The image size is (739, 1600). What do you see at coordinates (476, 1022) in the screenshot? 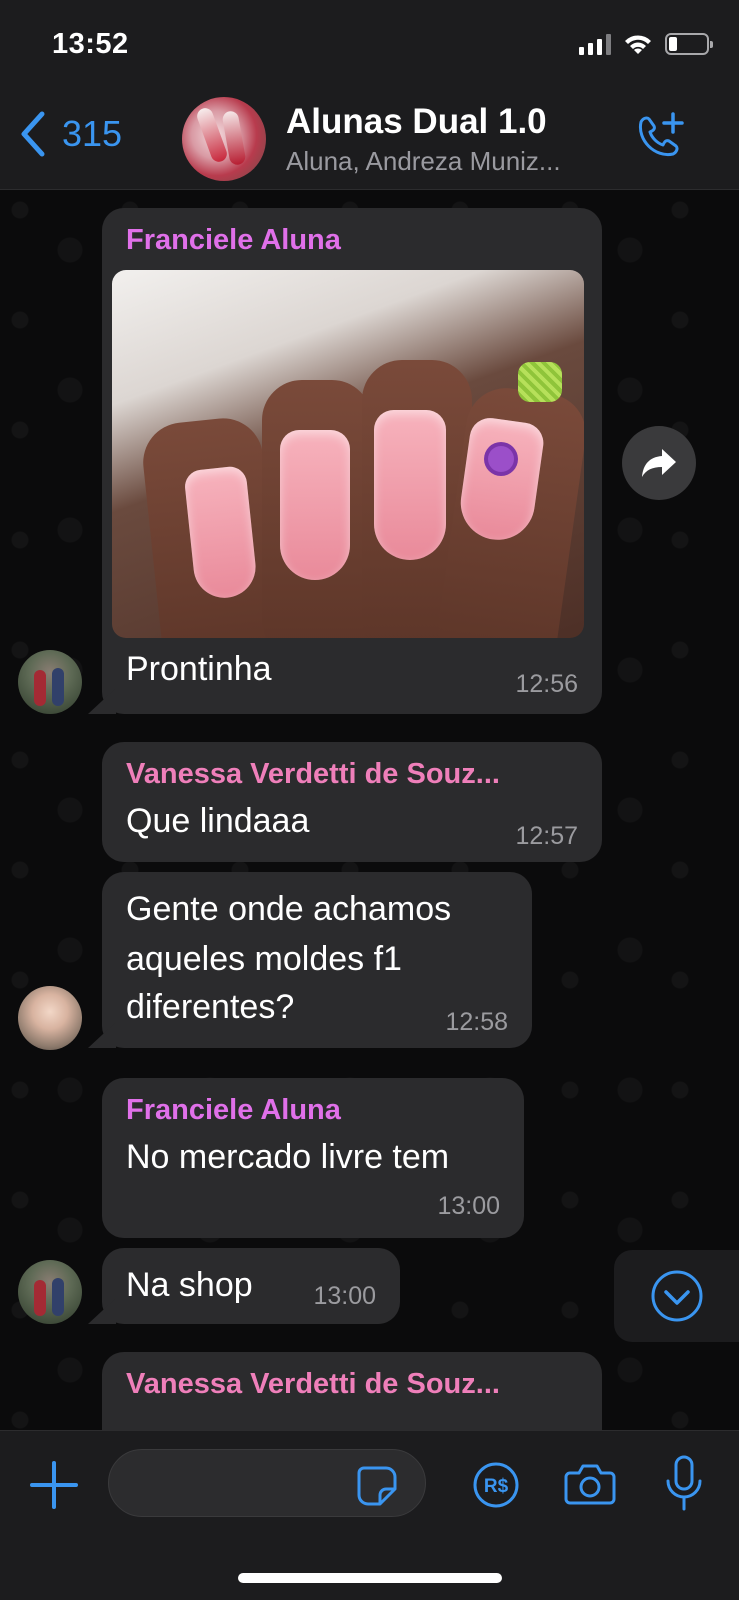
I see `message-time: 12:58` at bounding box center [476, 1022].